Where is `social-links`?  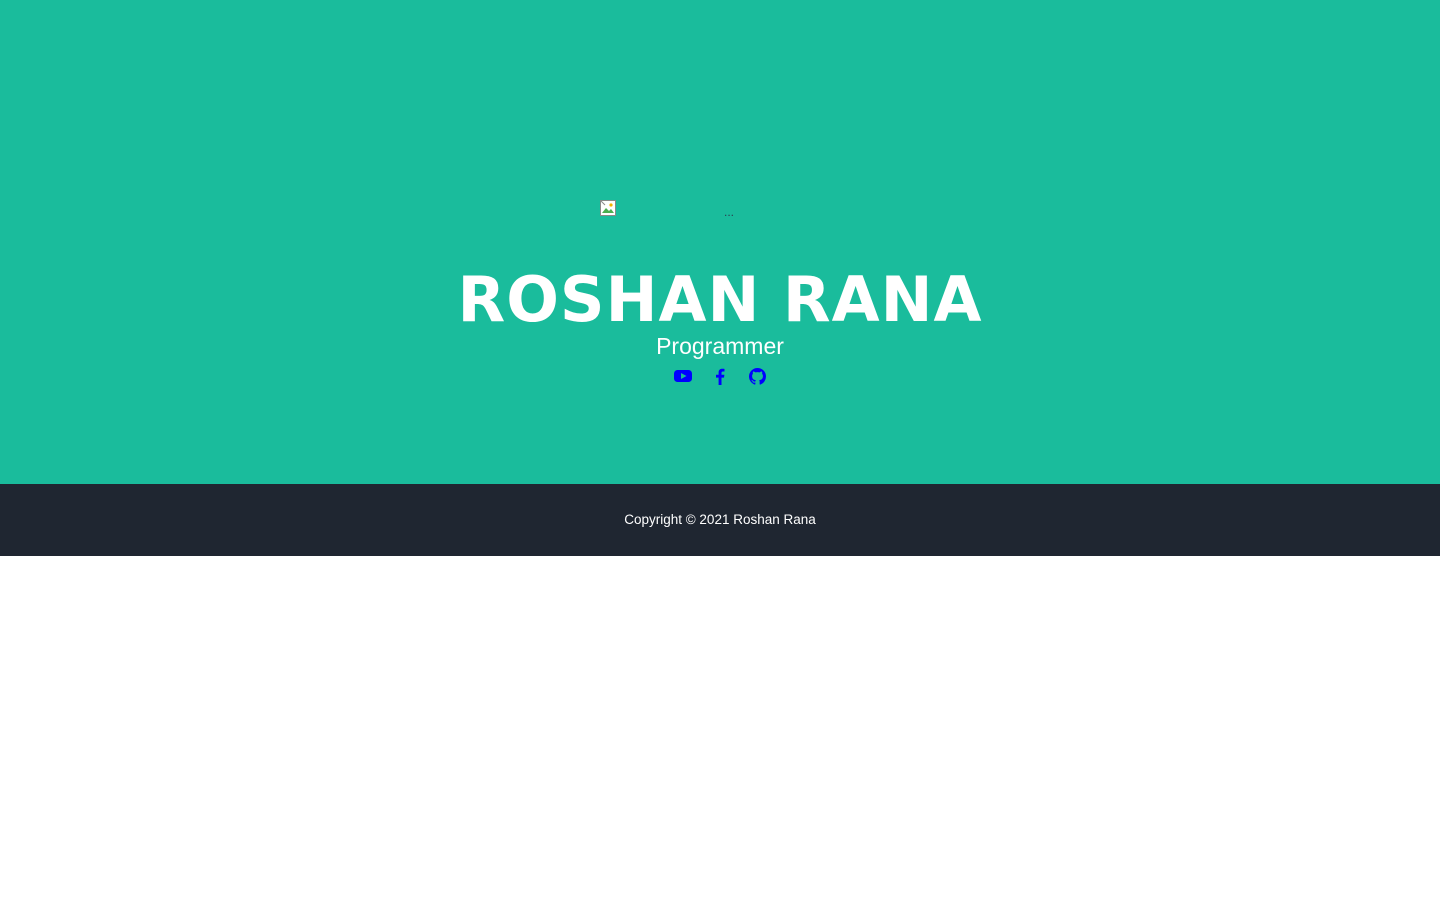 social-links is located at coordinates (720, 376).